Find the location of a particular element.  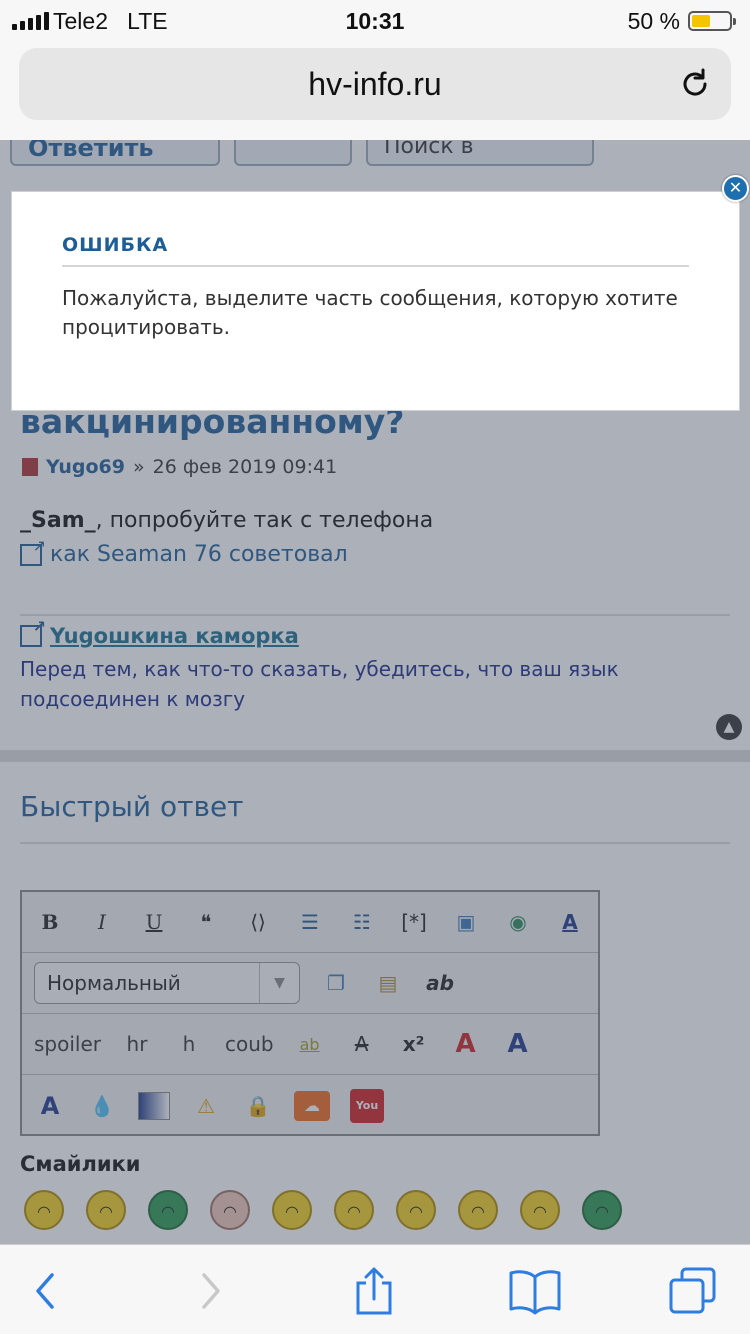

forward-icon is located at coordinates (211, 1291).